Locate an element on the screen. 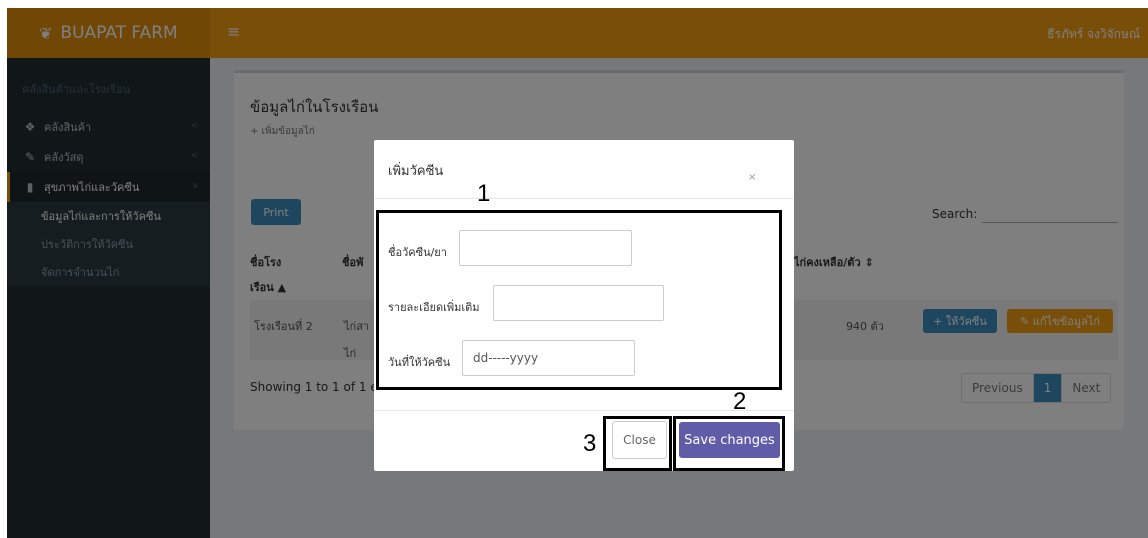 This screenshot has height=538, width=1148. modal-footer-divider is located at coordinates (584, 410).